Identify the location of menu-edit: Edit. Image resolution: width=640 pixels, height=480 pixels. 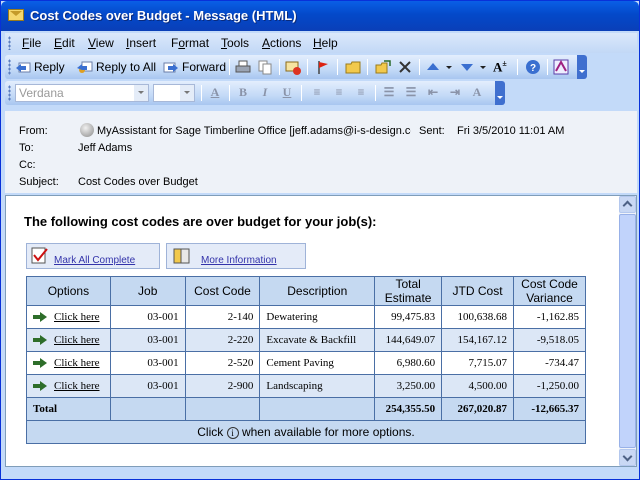
(64, 43).